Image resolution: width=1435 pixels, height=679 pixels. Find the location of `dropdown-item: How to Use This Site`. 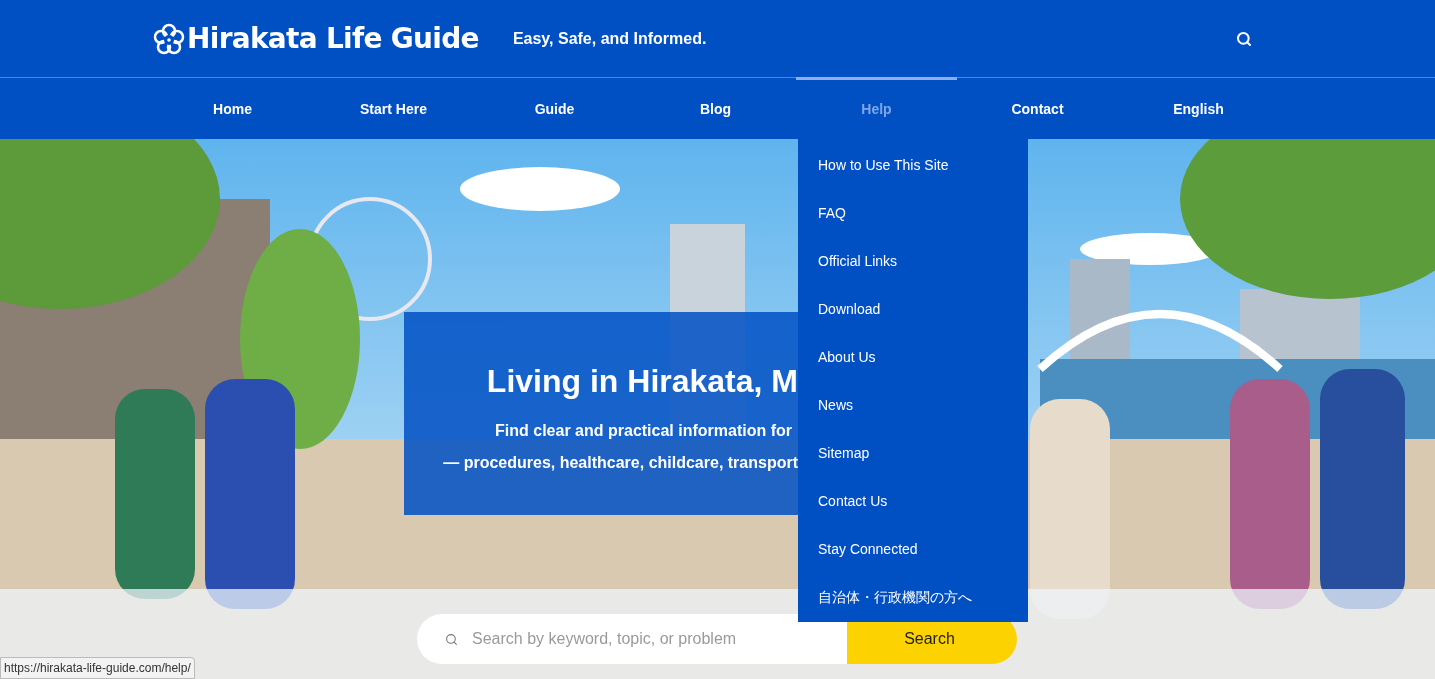

dropdown-item: How to Use This Site is located at coordinates (913, 165).